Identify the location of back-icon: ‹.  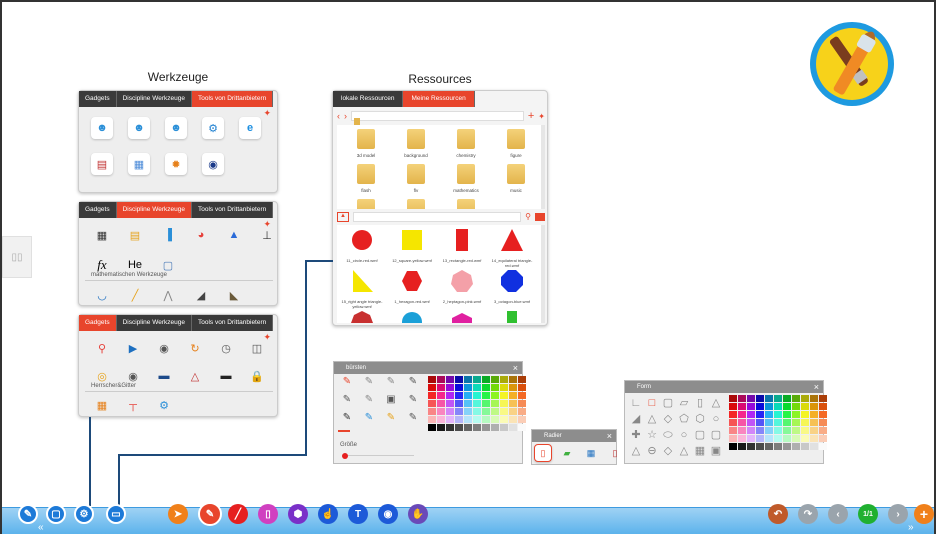
(338, 116).